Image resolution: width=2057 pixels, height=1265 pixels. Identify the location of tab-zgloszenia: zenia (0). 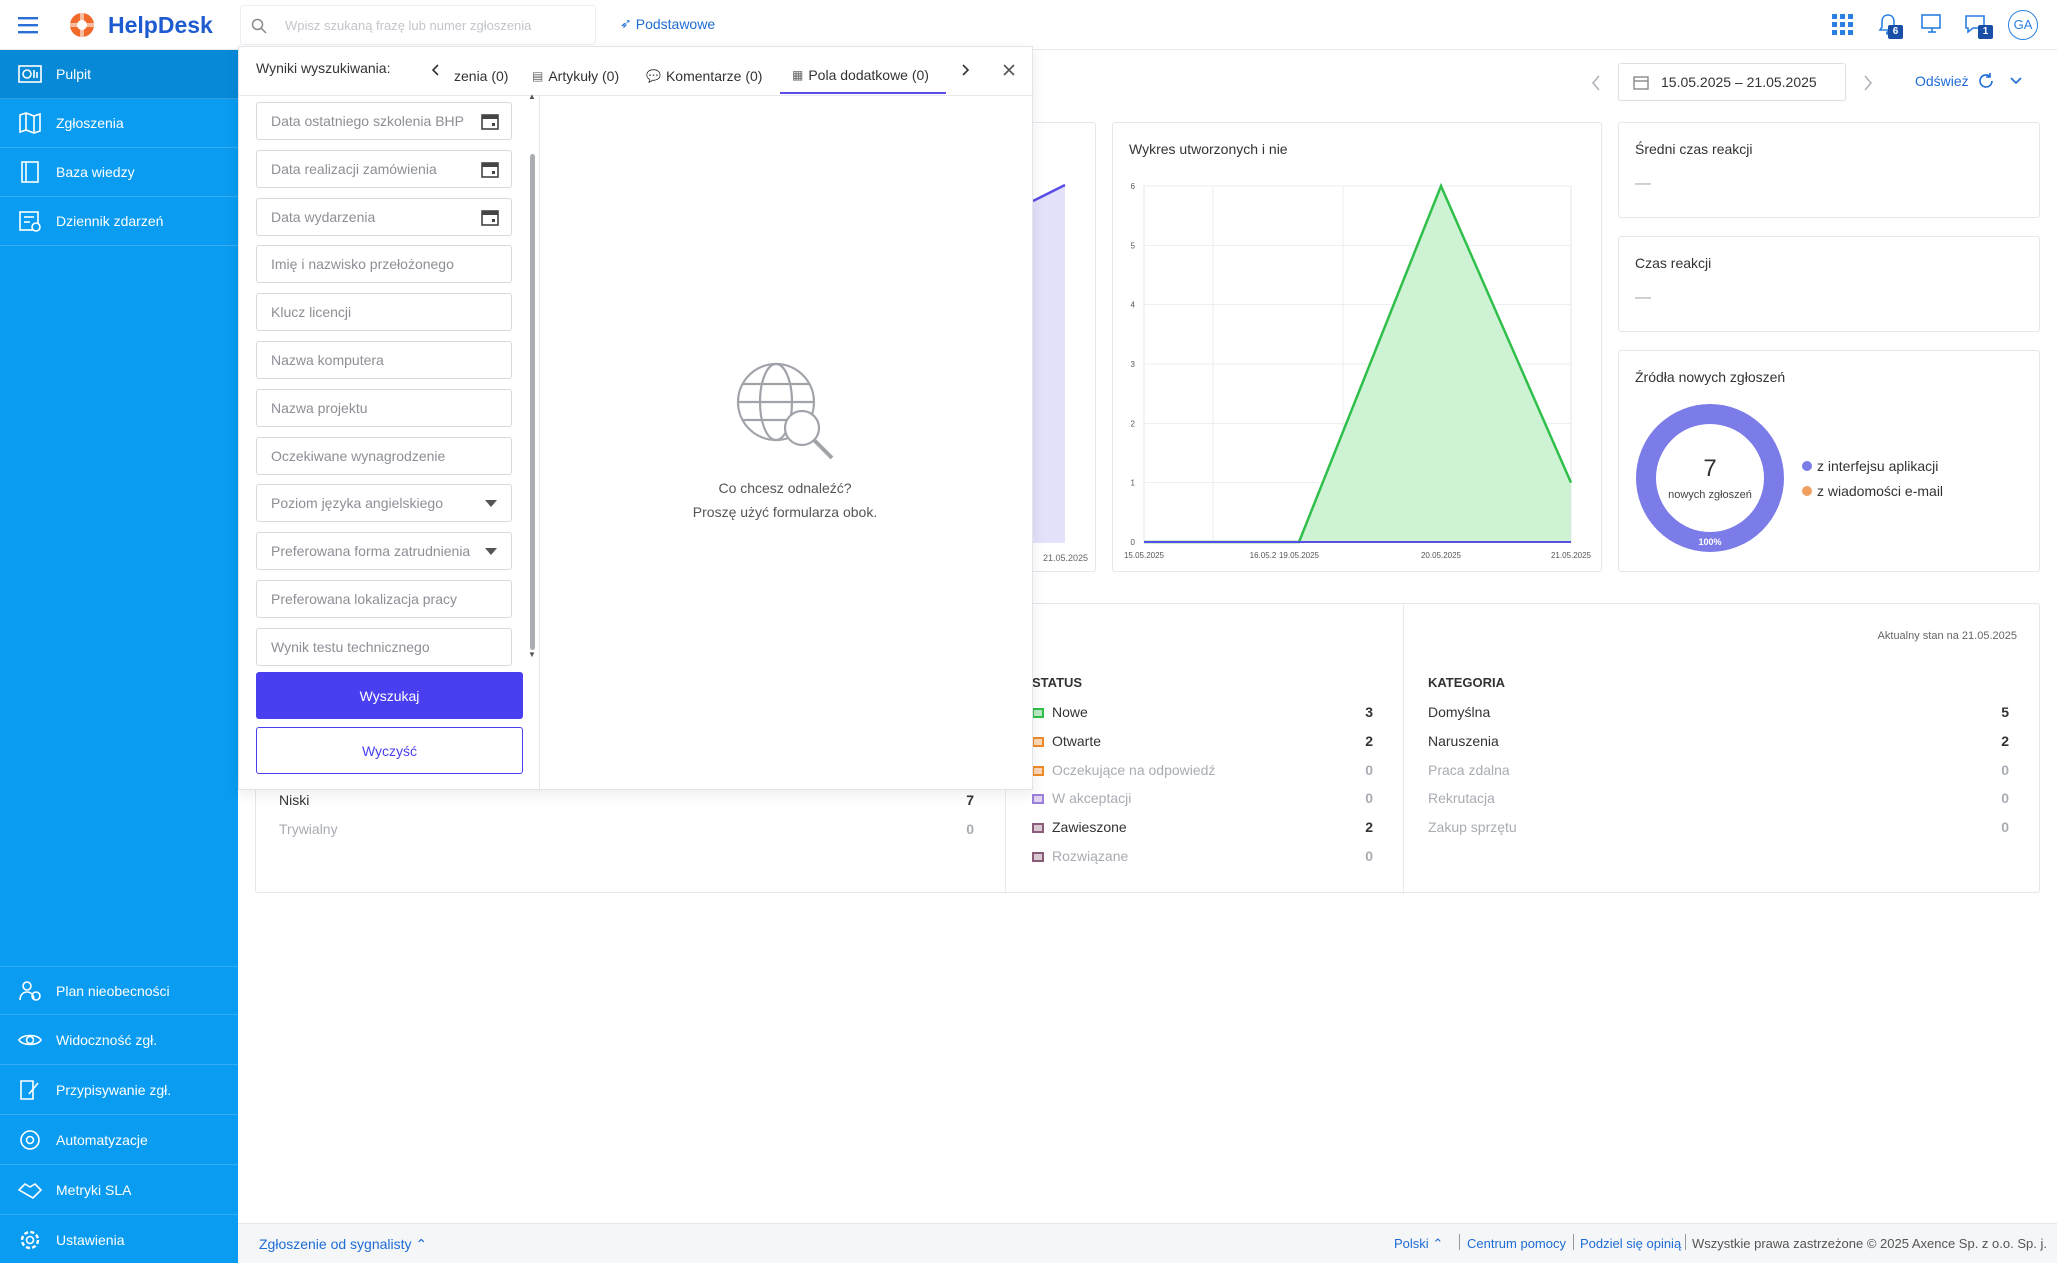
(481, 76).